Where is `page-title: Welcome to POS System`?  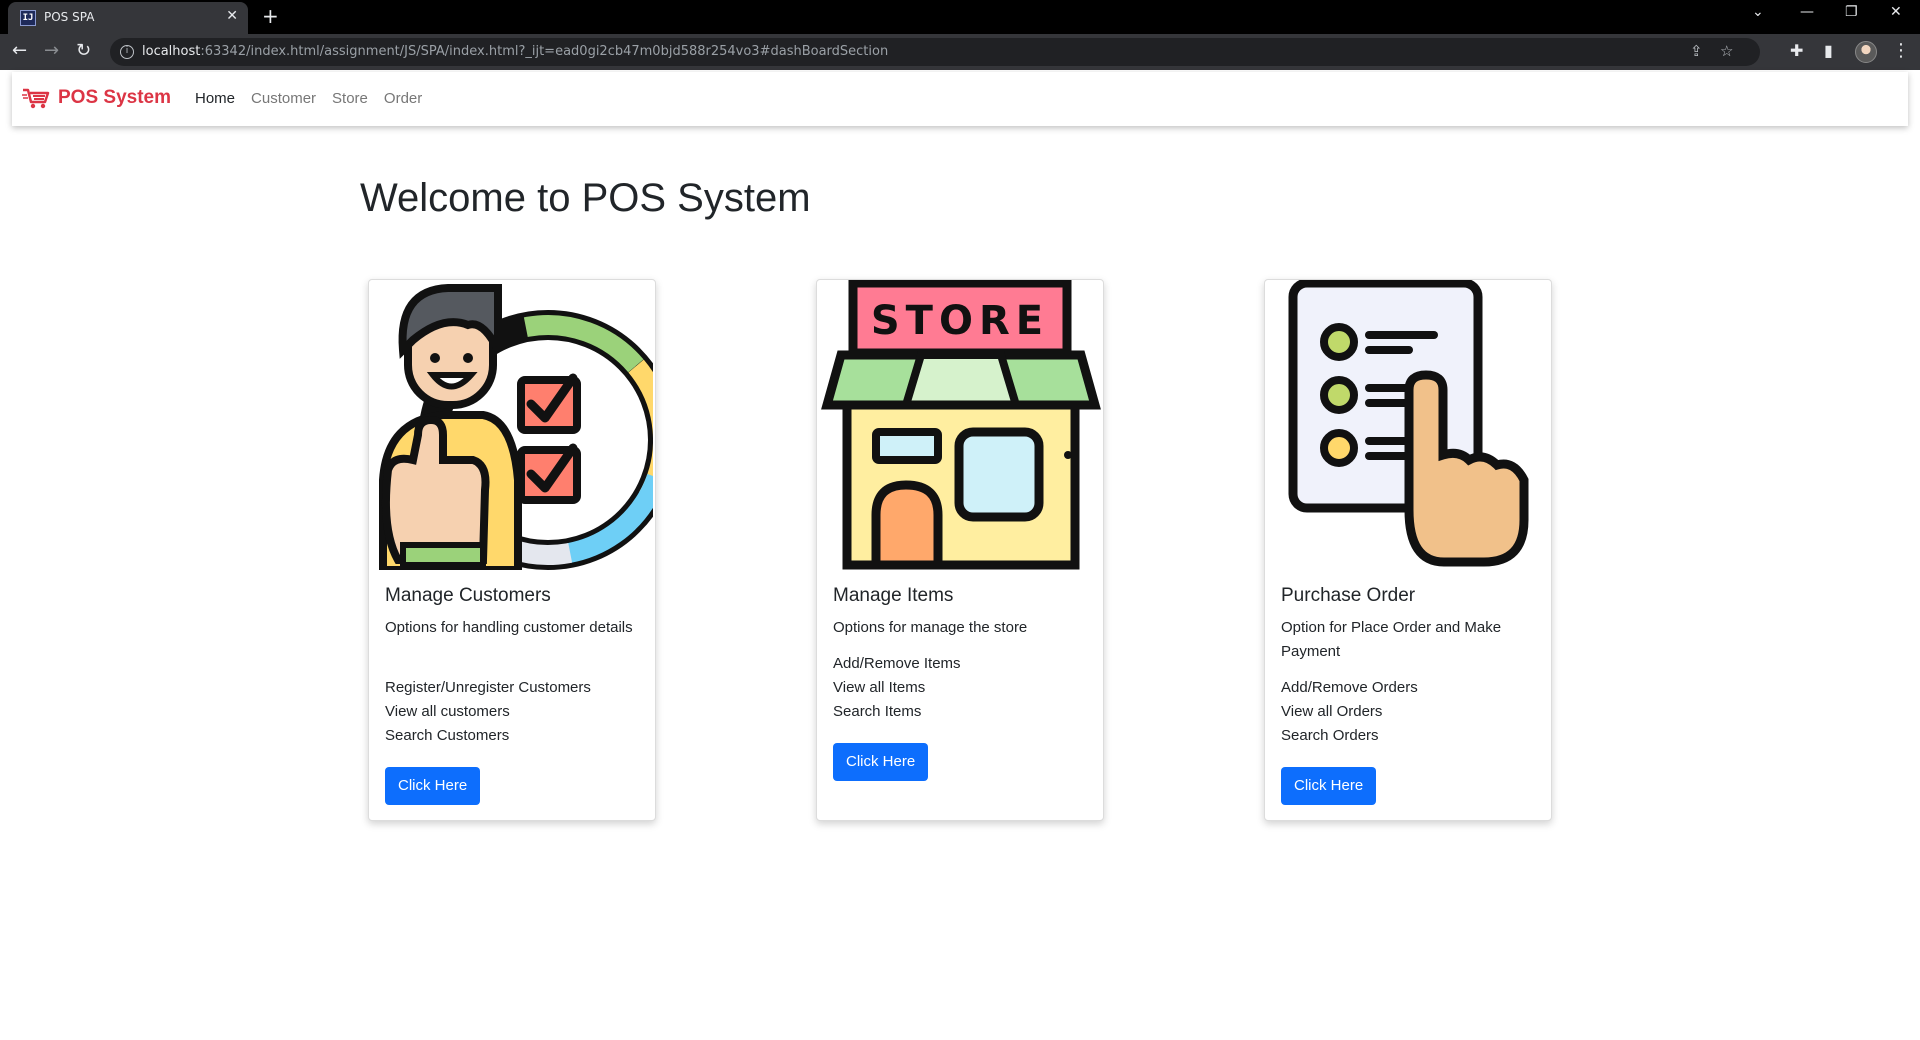 page-title: Welcome to POS System is located at coordinates (585, 198).